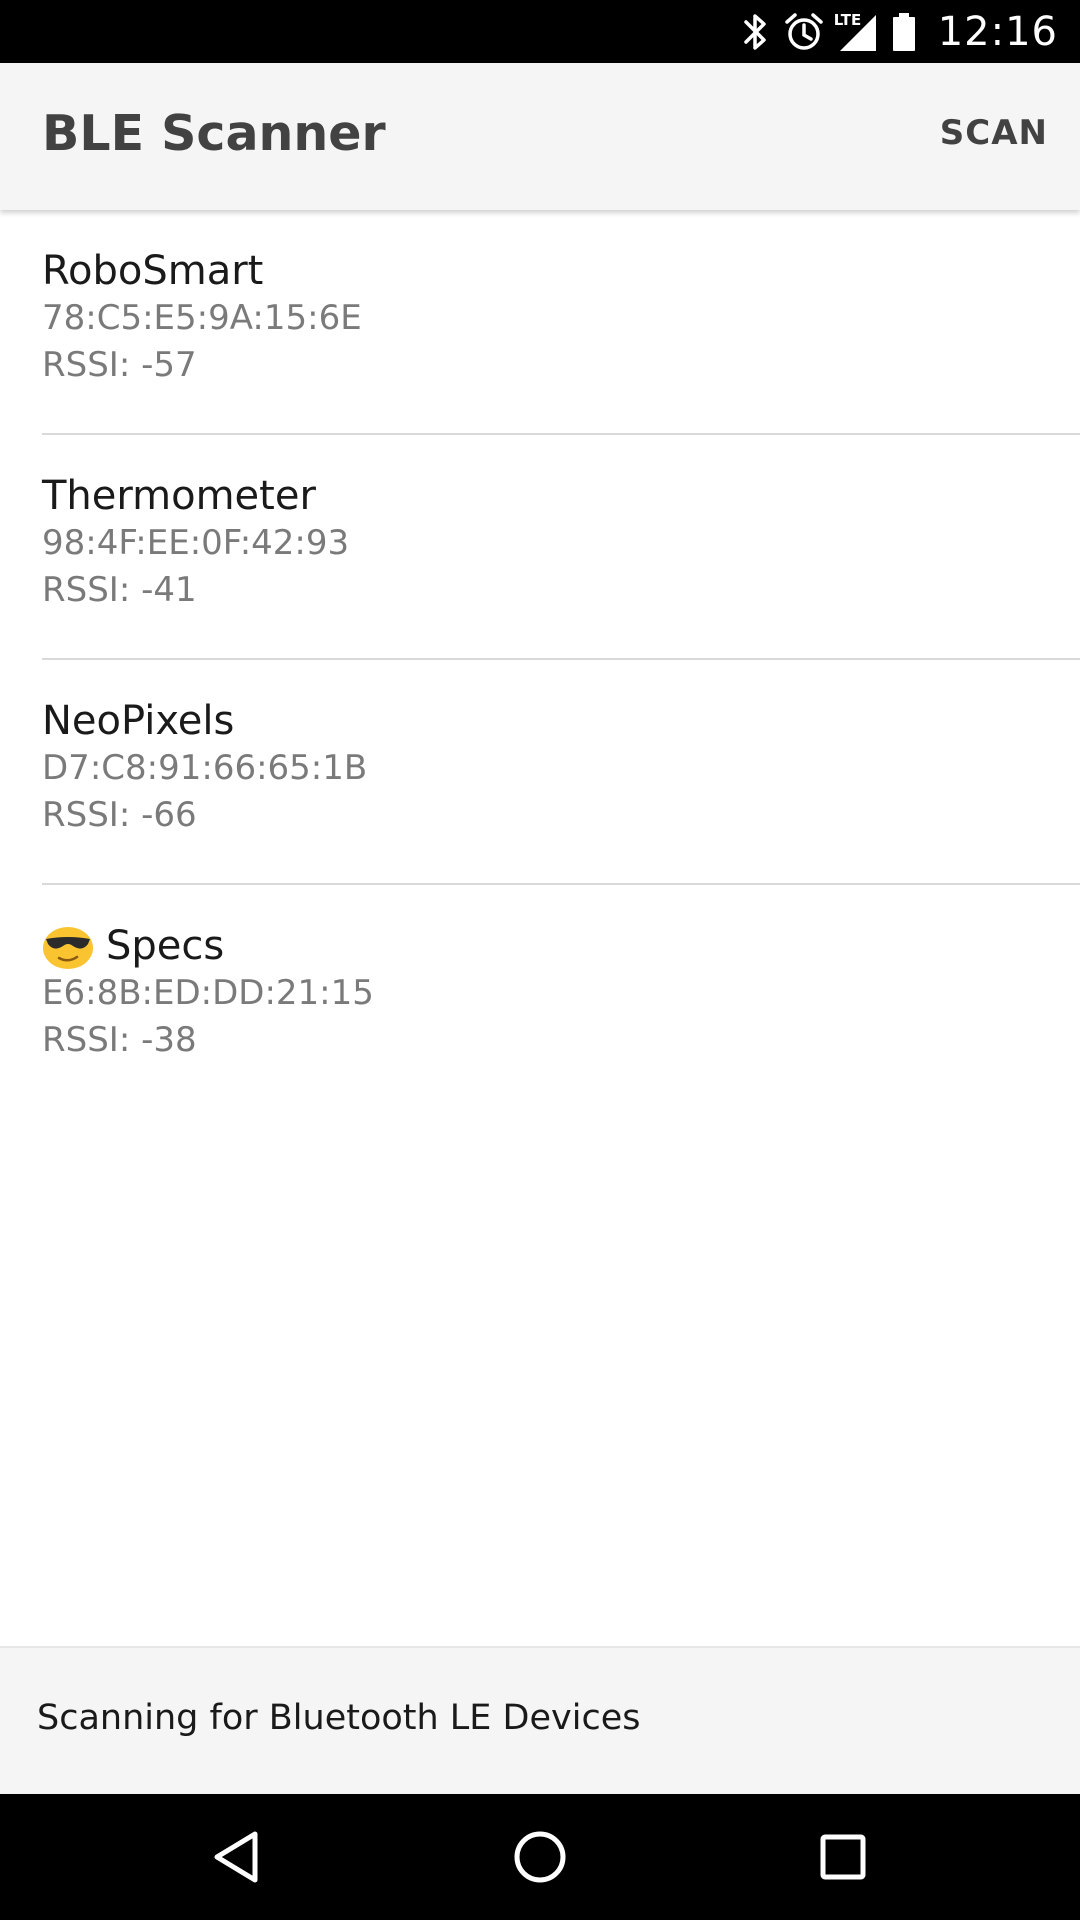 The height and width of the screenshot is (1920, 1080). What do you see at coordinates (540, 322) in the screenshot?
I see `device-list-item: RoboSmart 78:C5:E5:9A:15:6E RSSI: -57` at bounding box center [540, 322].